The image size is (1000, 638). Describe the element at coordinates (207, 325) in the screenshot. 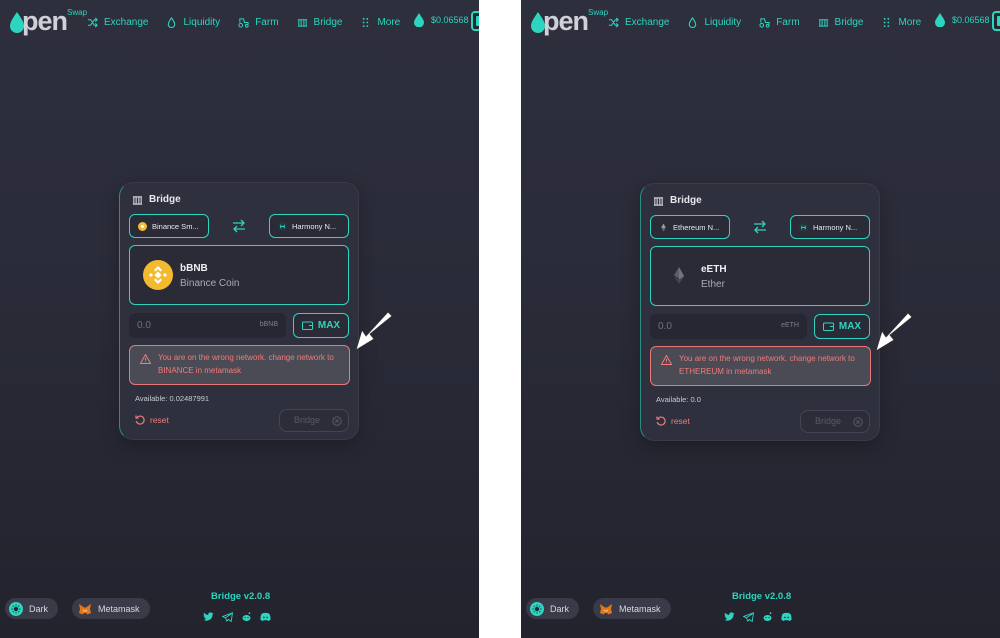

I see `amount-input: 0.0 bBNB` at that location.